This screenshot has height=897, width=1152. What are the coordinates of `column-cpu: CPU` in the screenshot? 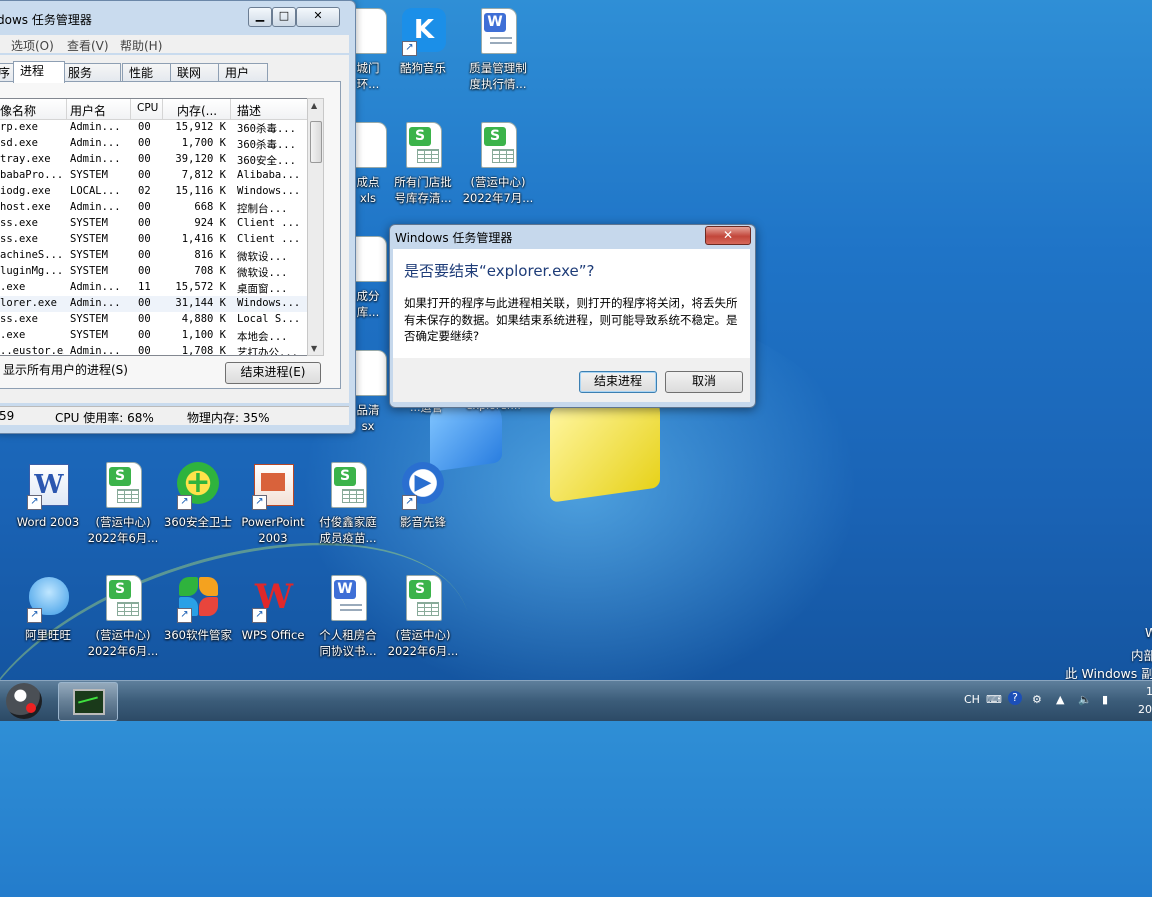 It's located at (147, 108).